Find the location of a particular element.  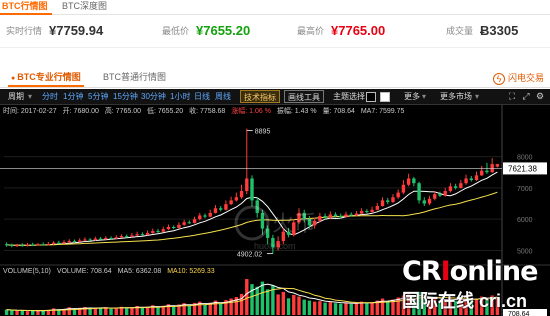

more-button: 更多 is located at coordinates (412, 96).